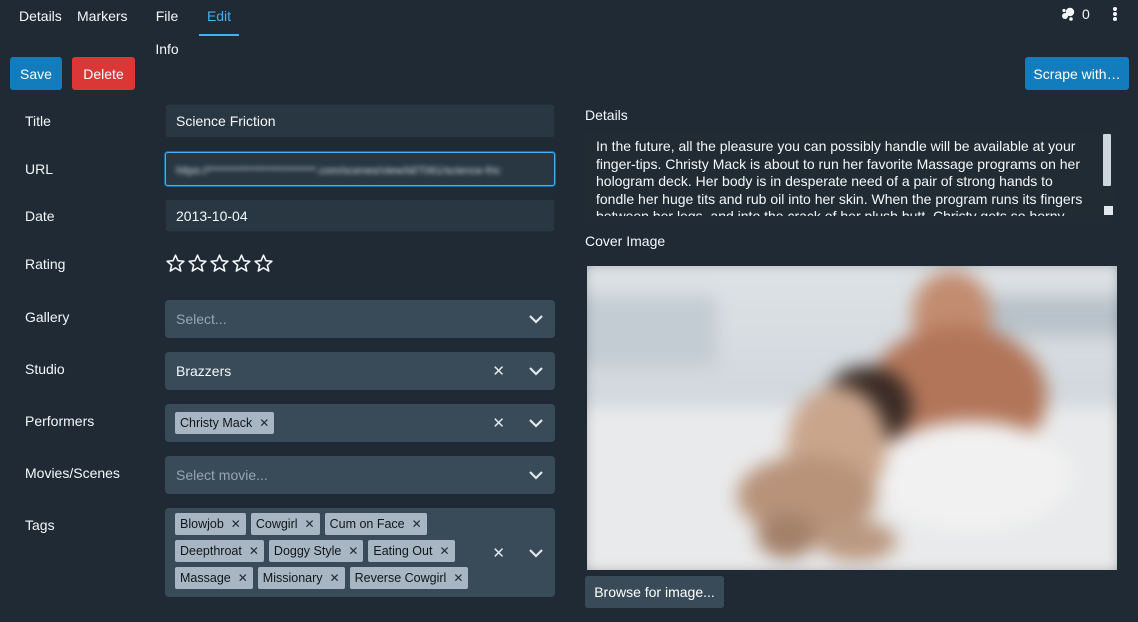 The image size is (1138, 622). I want to click on performers-label: Performers, so click(60, 421).